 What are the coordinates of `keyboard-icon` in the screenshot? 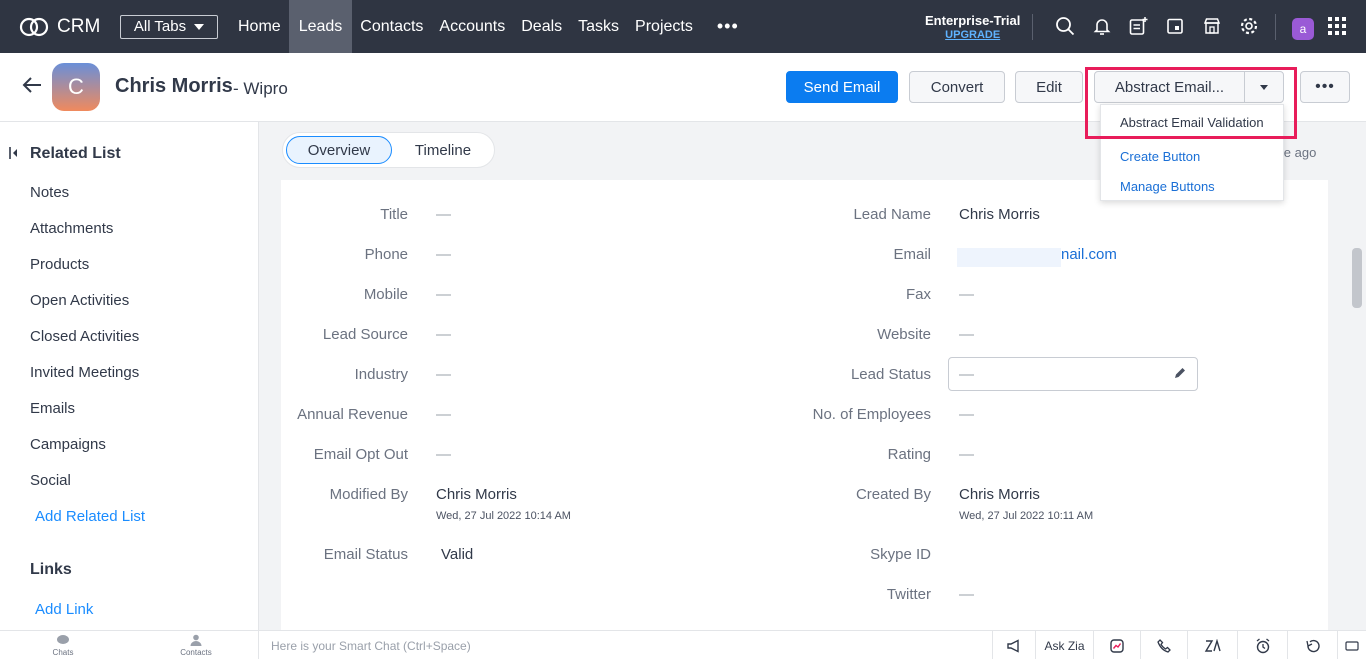 It's located at (1351, 645).